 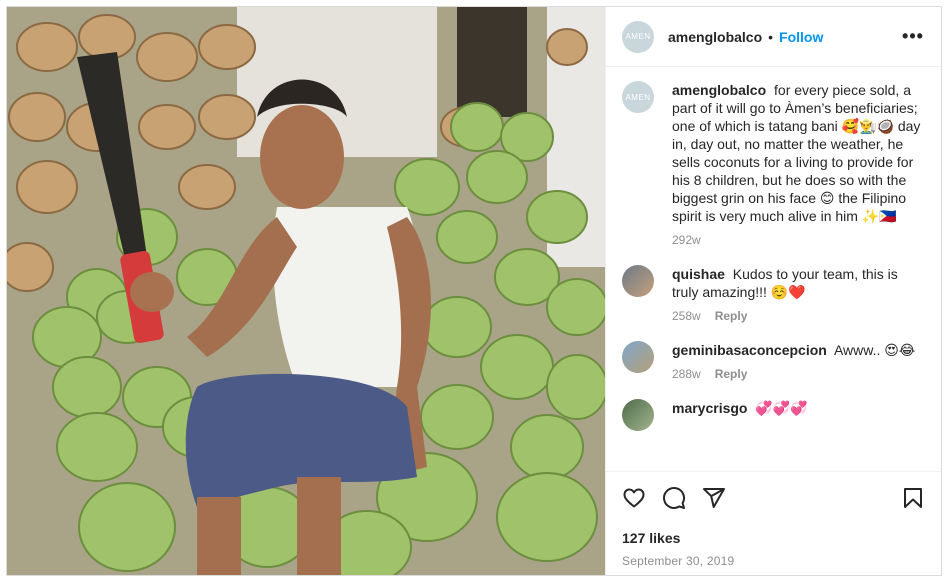 I want to click on likes-count: 127 likes, so click(x=773, y=538).